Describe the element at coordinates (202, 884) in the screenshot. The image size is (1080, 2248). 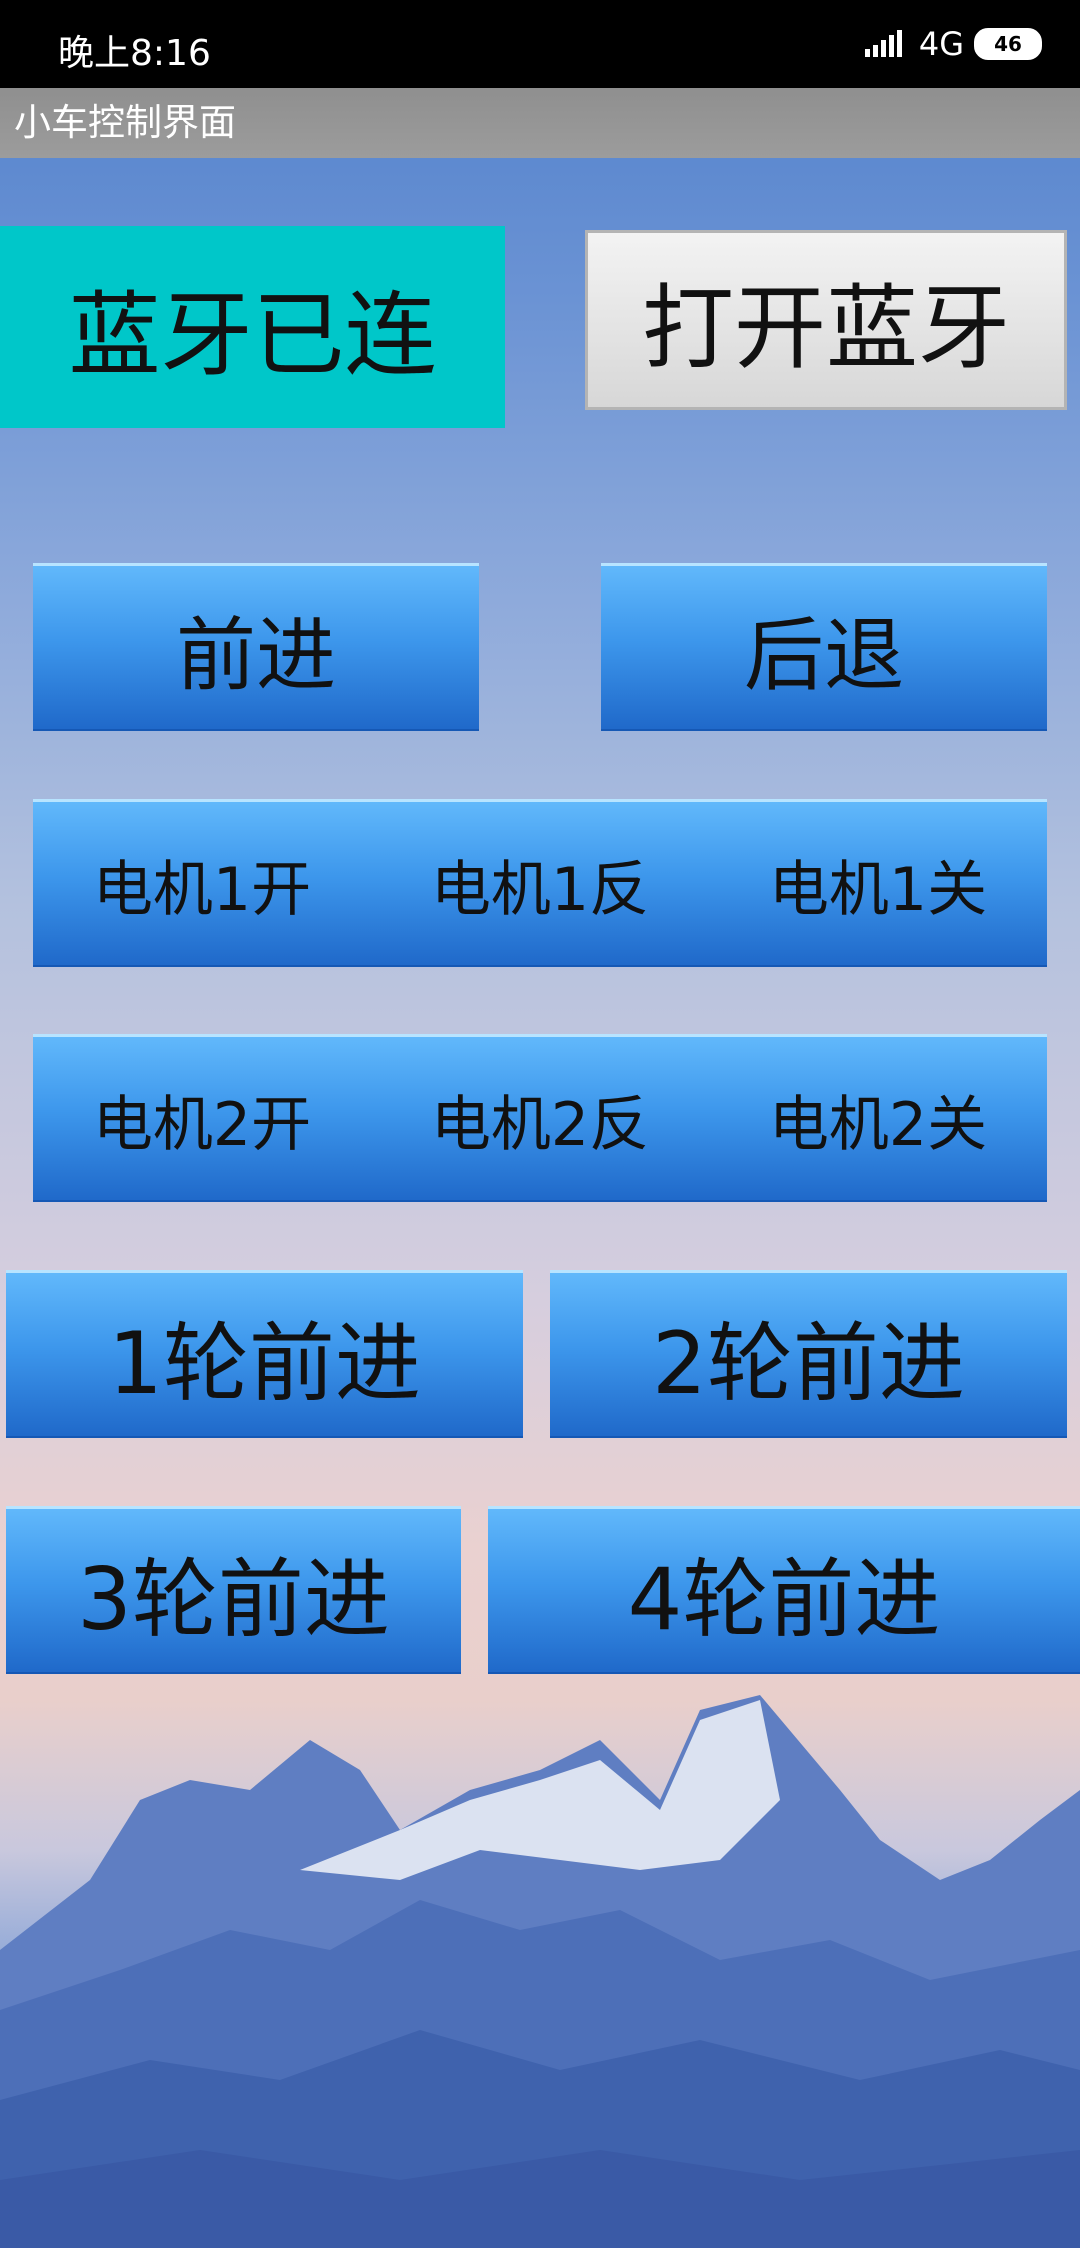
I see `motor1-on-button: 电机1开` at that location.